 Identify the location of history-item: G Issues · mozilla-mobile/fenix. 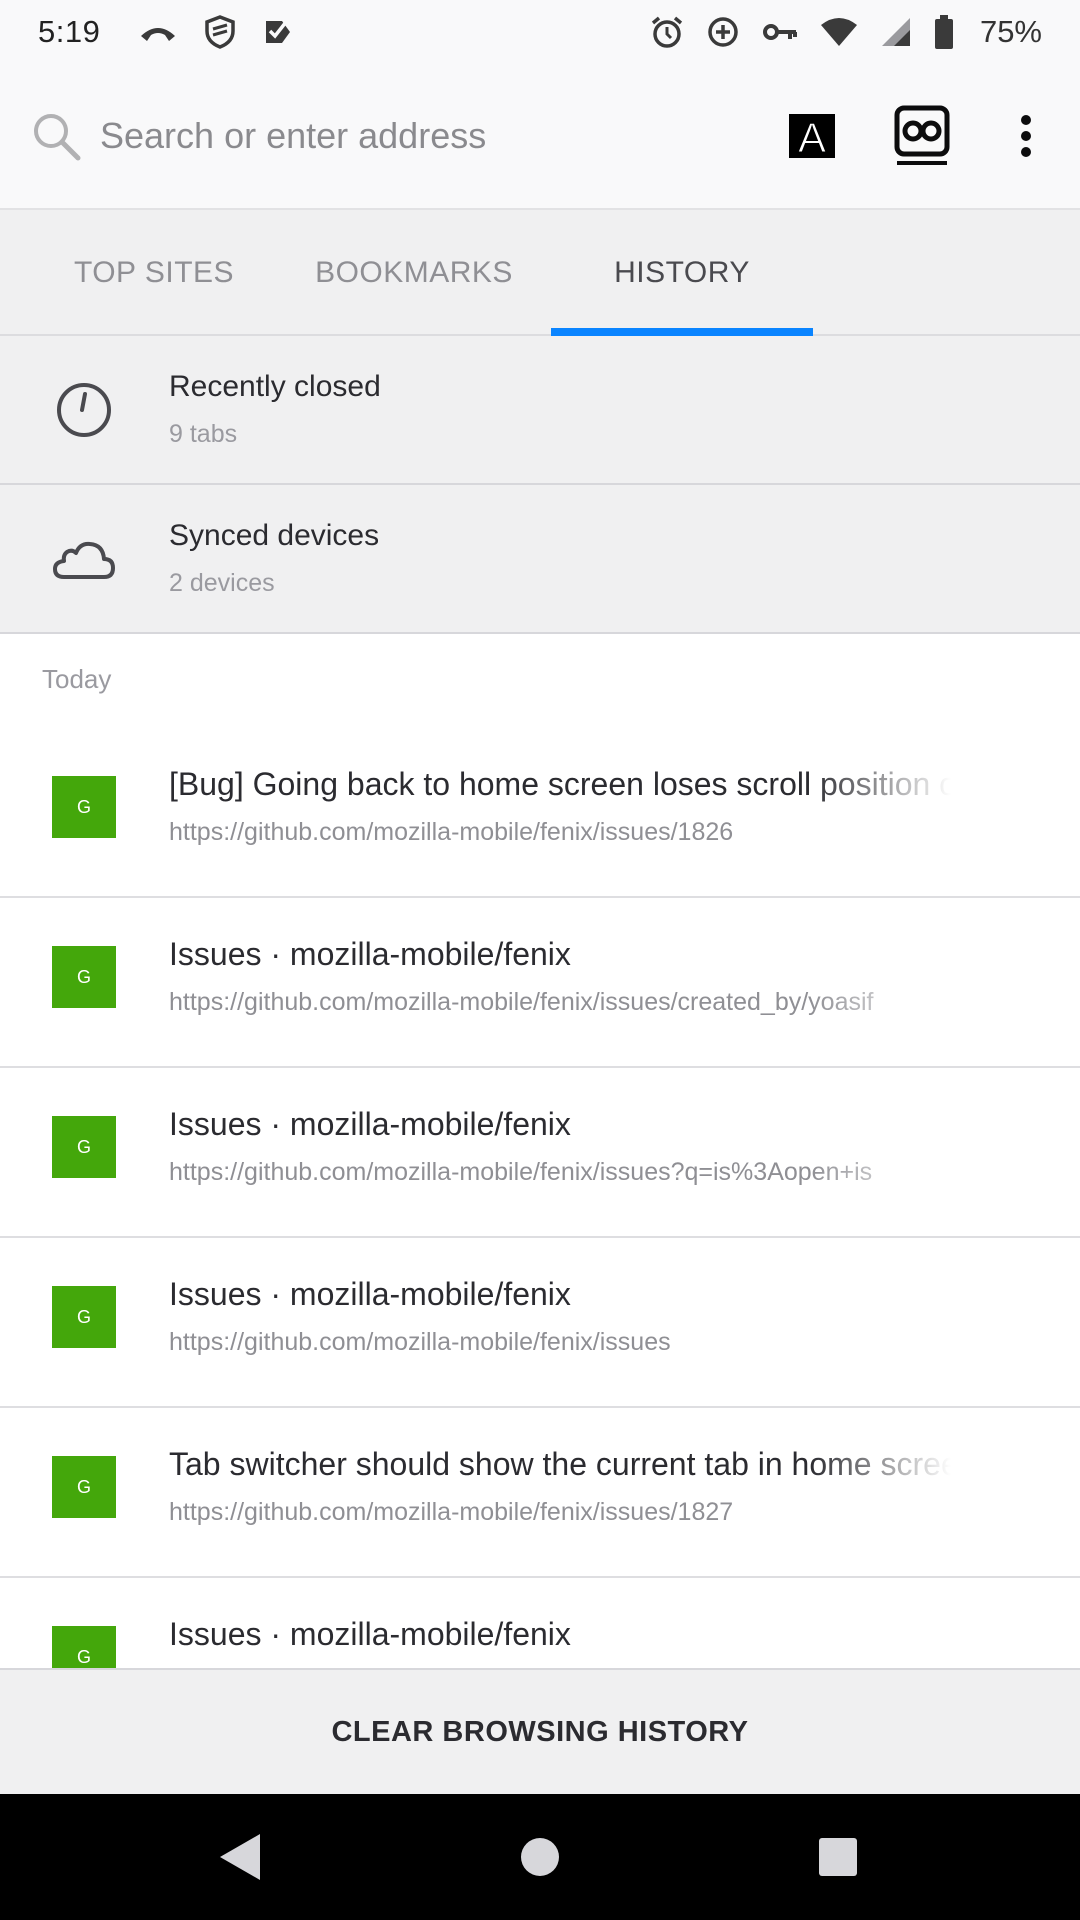
(540, 1623).